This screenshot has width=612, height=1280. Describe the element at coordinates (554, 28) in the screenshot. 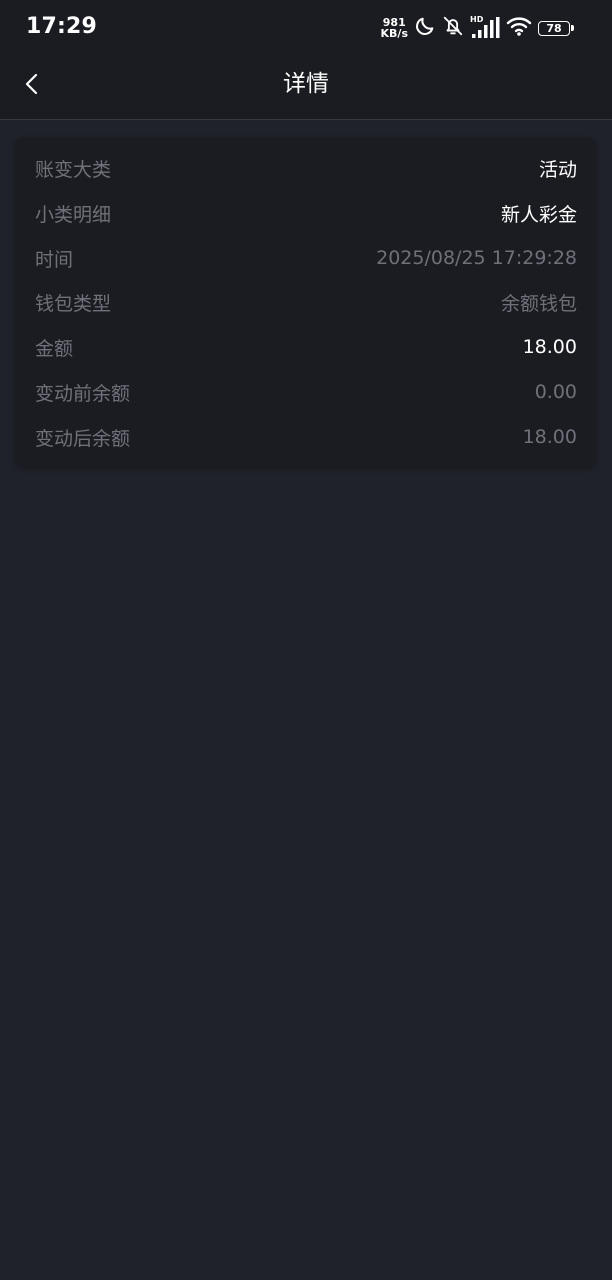

I see `battery-level: 78` at that location.